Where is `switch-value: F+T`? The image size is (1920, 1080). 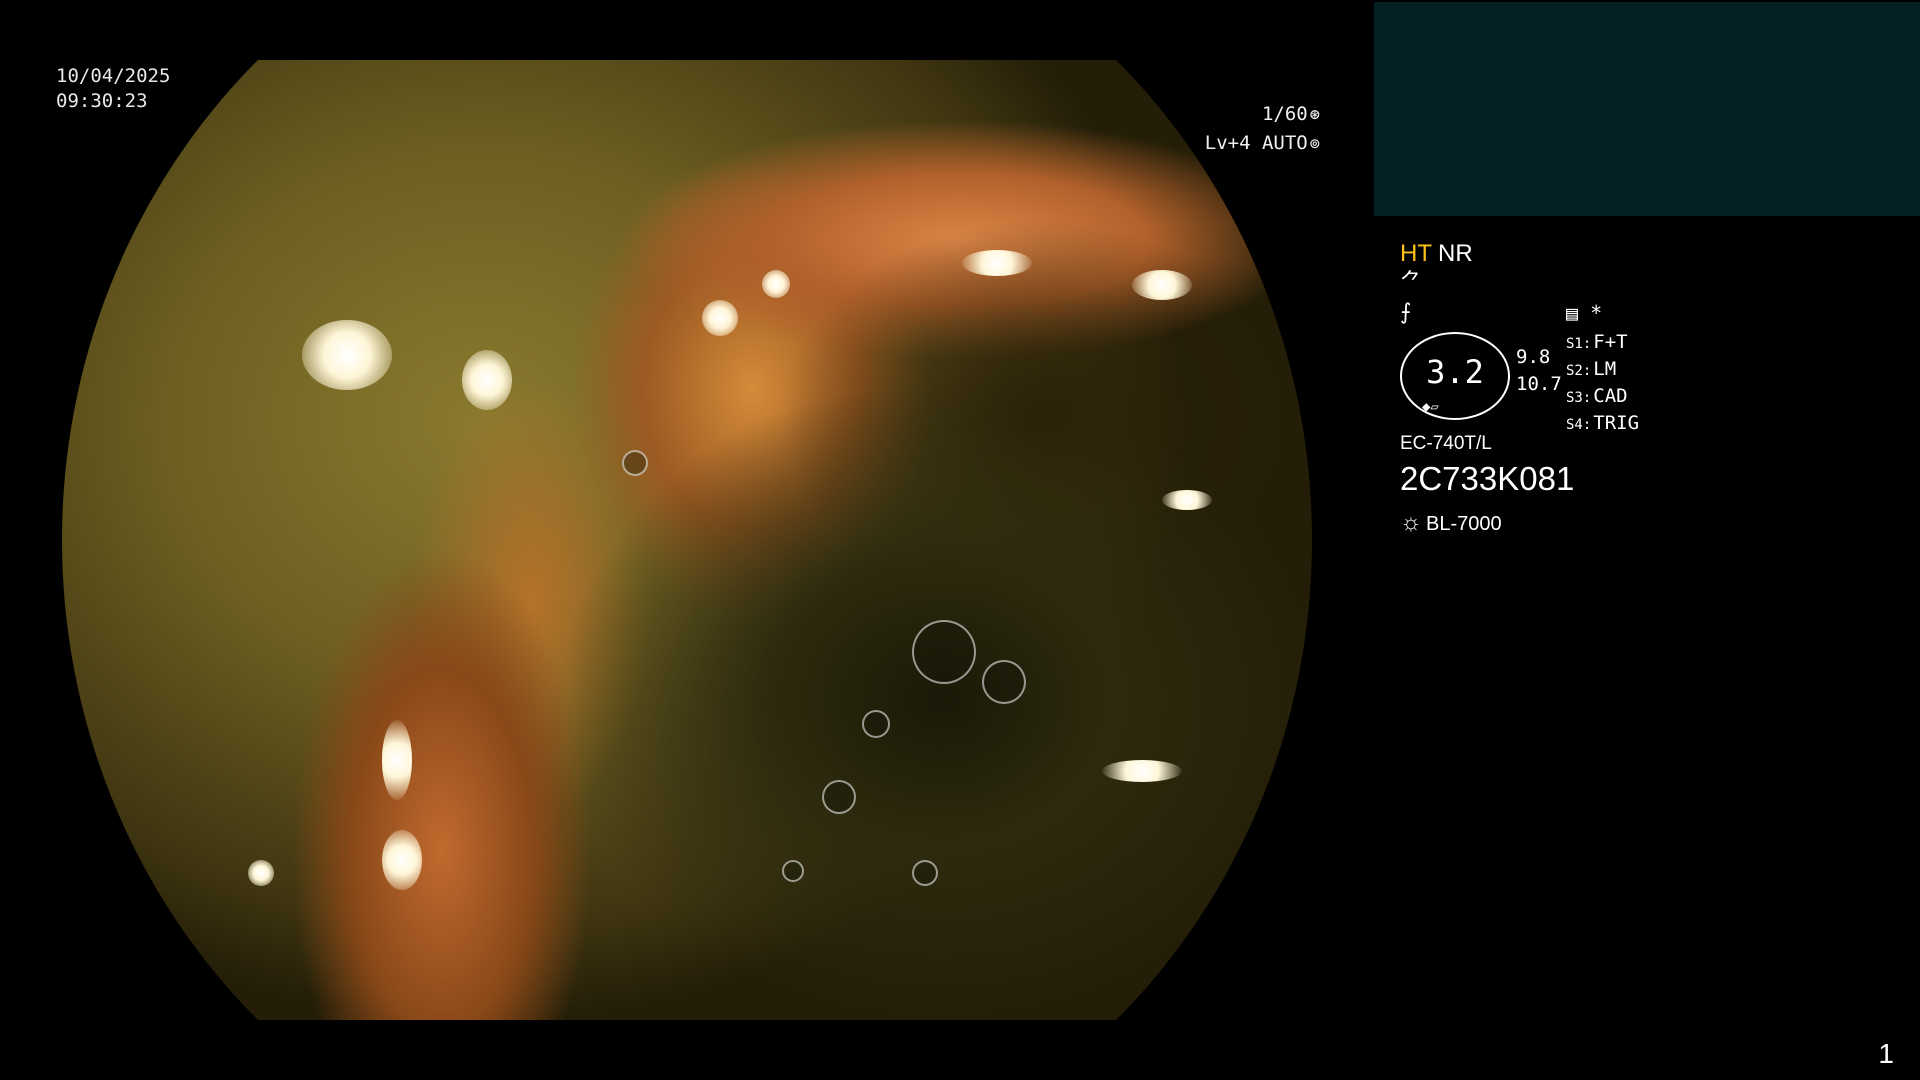 switch-value: F+T is located at coordinates (1610, 342).